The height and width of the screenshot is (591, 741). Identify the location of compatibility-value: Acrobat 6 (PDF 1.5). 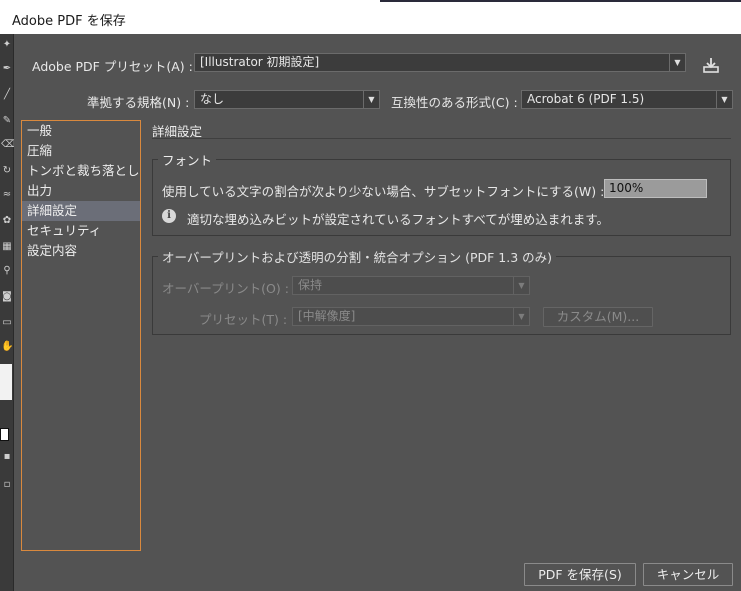
(586, 99).